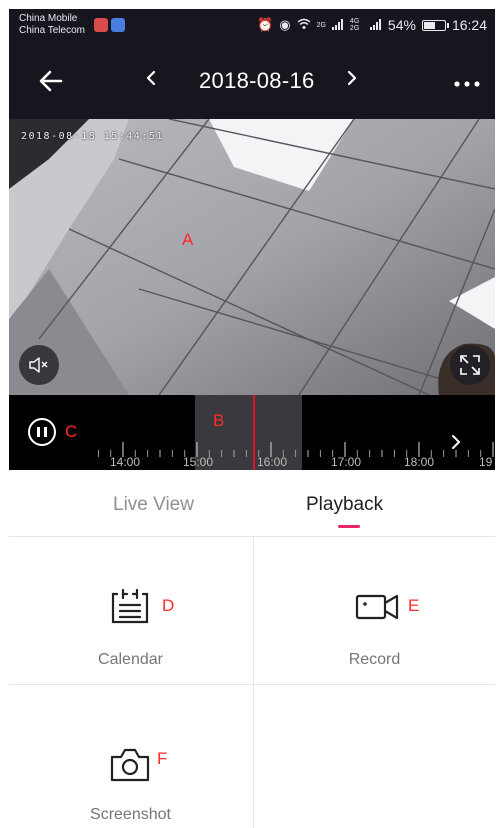 This screenshot has height=828, width=496. I want to click on screenshot-button: F Screenshot, so click(130, 756).